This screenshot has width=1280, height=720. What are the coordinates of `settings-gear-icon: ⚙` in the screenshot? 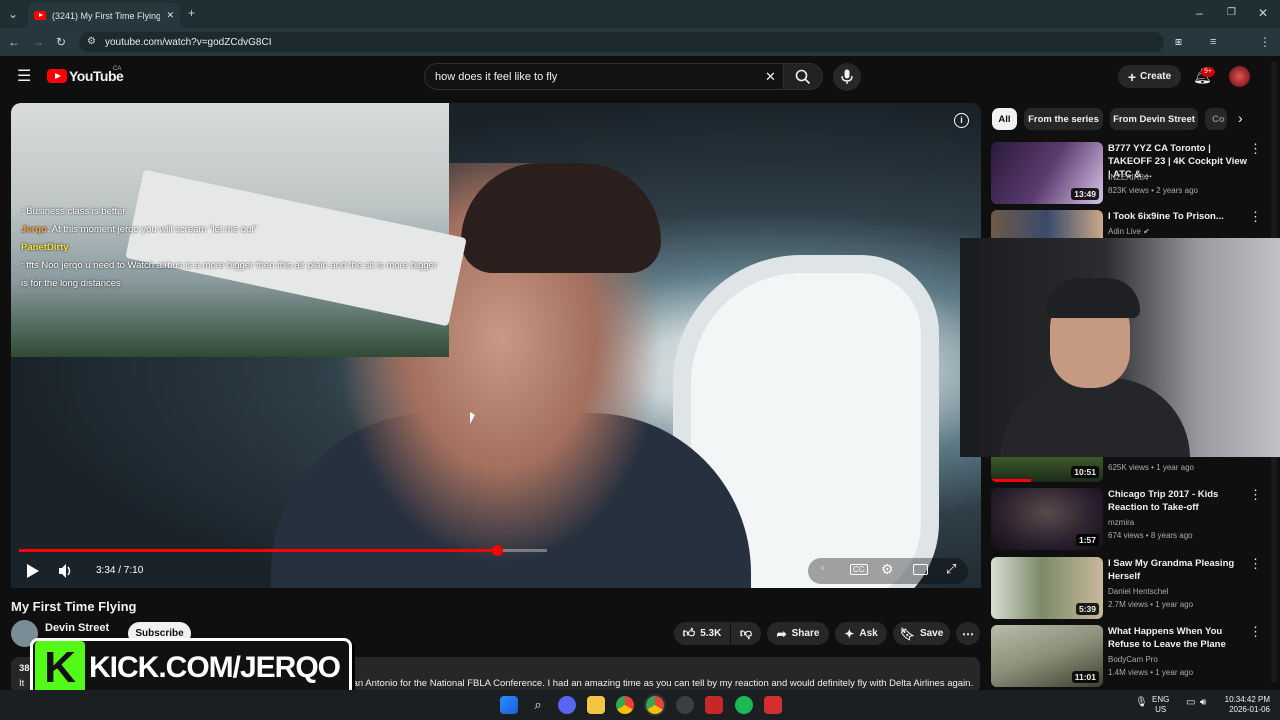 It's located at (887, 569).